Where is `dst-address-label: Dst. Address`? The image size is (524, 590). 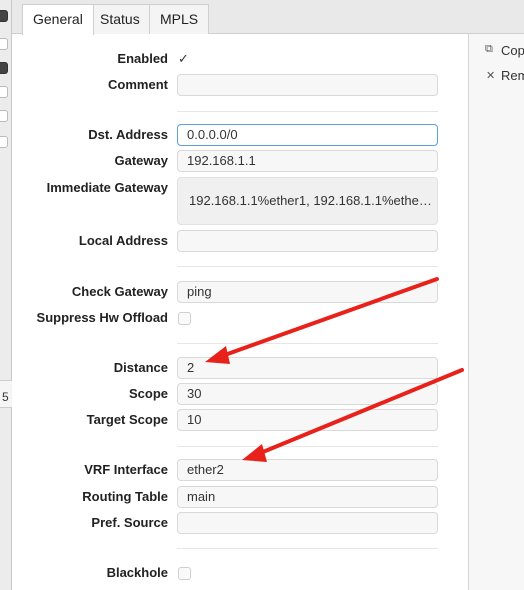 dst-address-label: Dst. Address is located at coordinates (128, 134).